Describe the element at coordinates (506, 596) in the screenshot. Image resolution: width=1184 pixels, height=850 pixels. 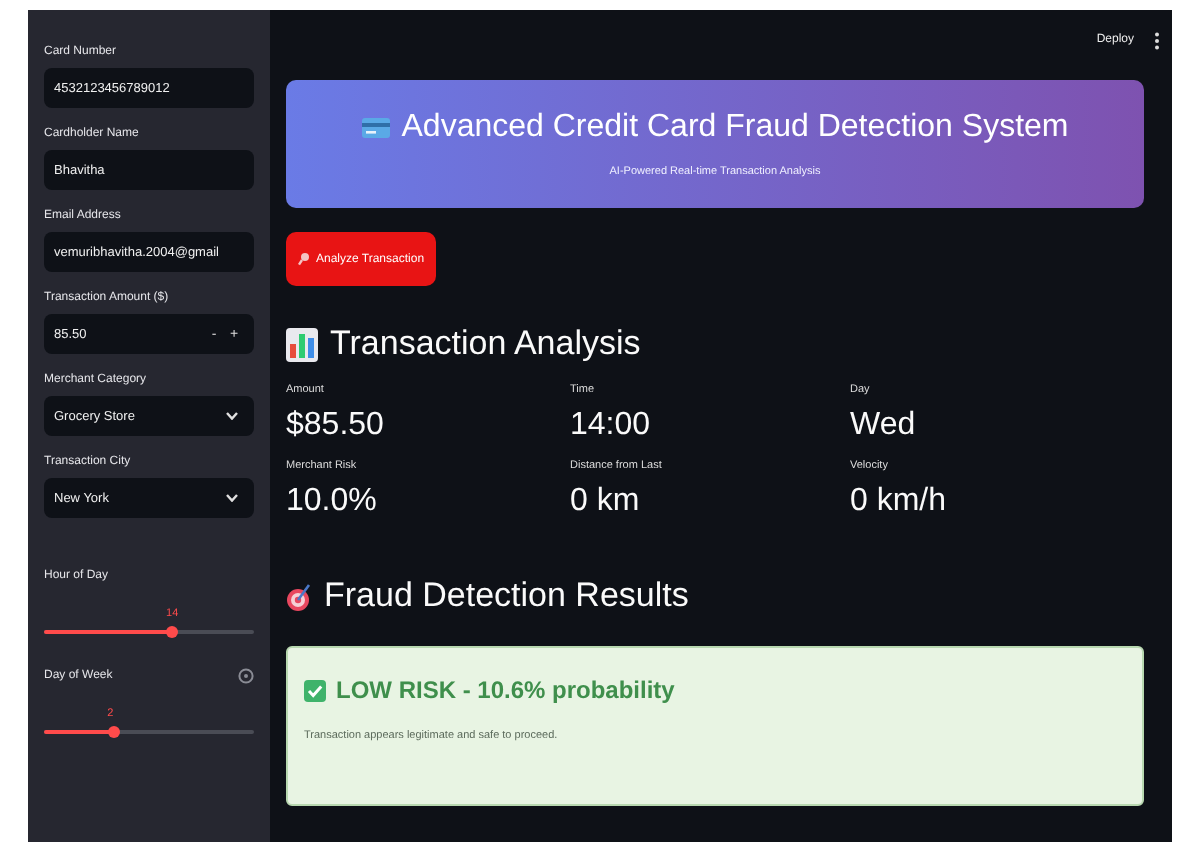
I see `section-heading: Fraud Detection Results` at that location.